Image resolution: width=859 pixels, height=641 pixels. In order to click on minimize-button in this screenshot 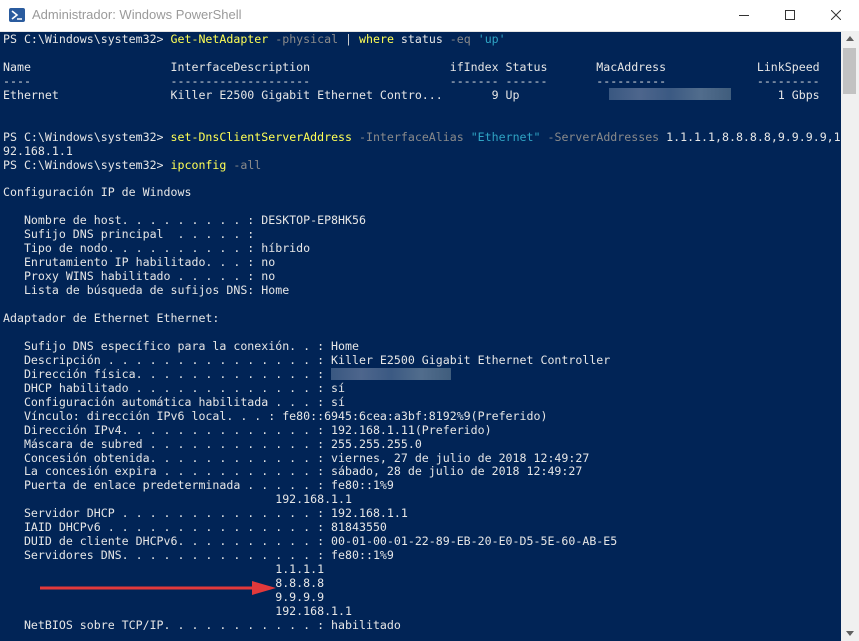, I will do `click(744, 15)`.